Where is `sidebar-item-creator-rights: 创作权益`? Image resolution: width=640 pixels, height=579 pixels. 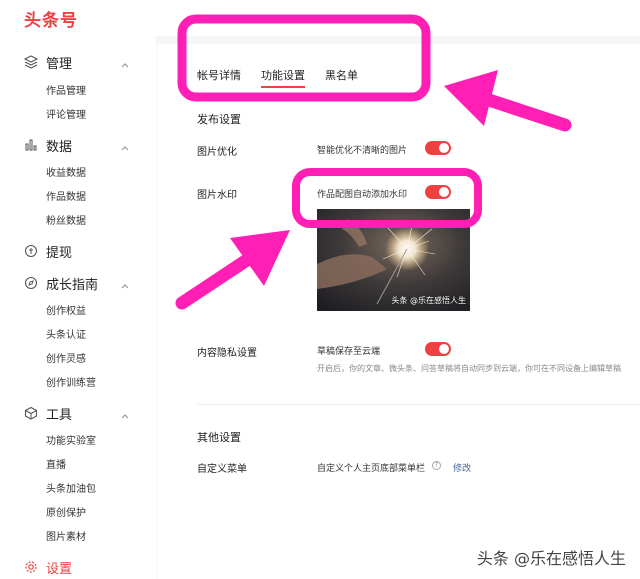
sidebar-item-creator-rights: 创作权益 is located at coordinates (66, 309).